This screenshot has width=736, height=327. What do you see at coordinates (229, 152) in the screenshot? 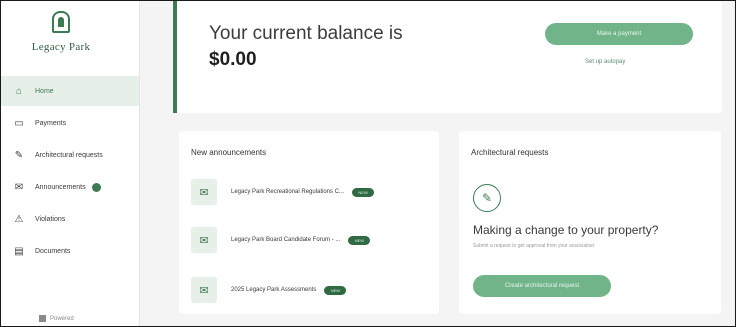
I see `announcements-title: New announcements` at bounding box center [229, 152].